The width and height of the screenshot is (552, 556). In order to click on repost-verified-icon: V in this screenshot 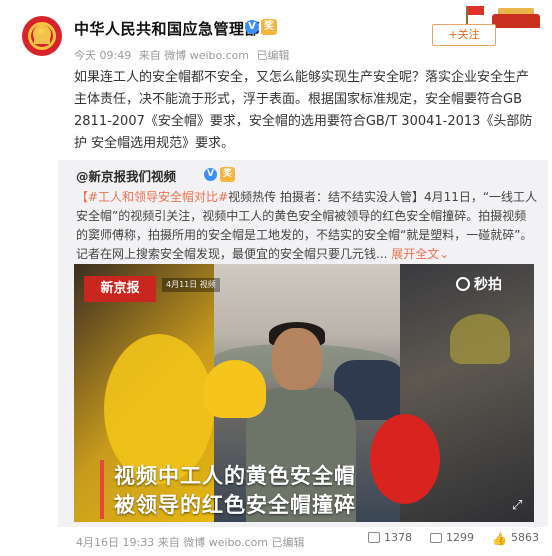, I will do `click(210, 174)`.